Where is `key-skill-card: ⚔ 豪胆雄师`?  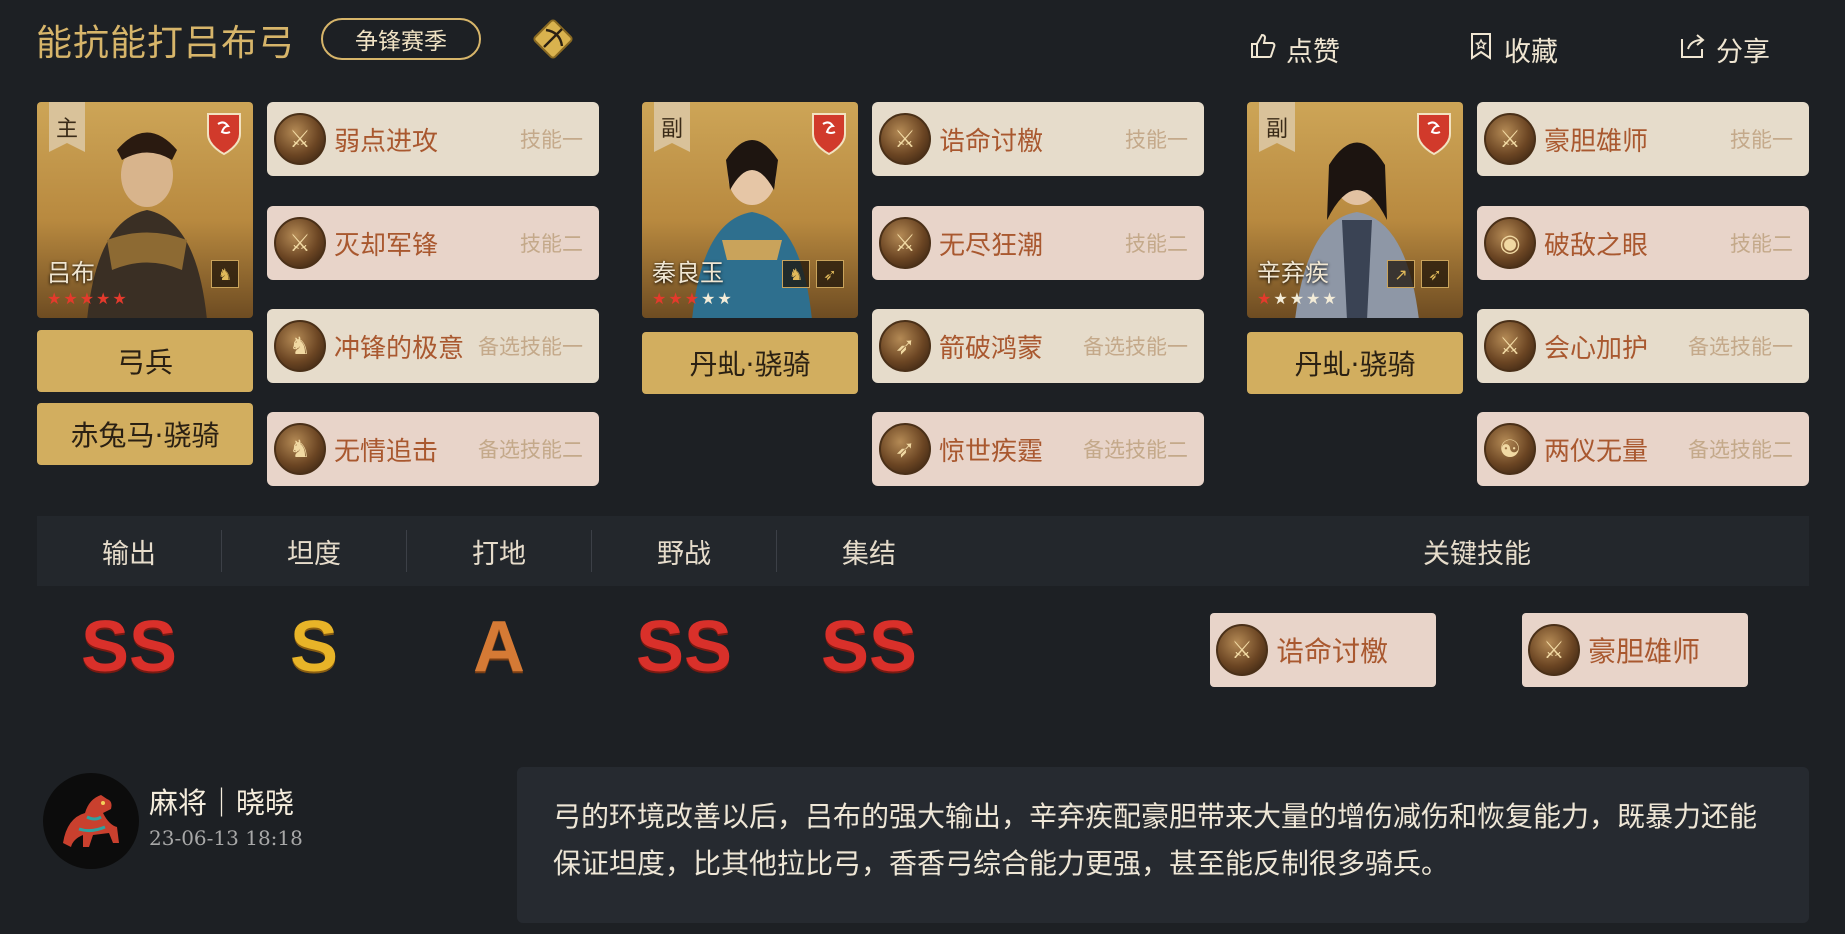 key-skill-card: ⚔ 豪胆雄师 is located at coordinates (1635, 650).